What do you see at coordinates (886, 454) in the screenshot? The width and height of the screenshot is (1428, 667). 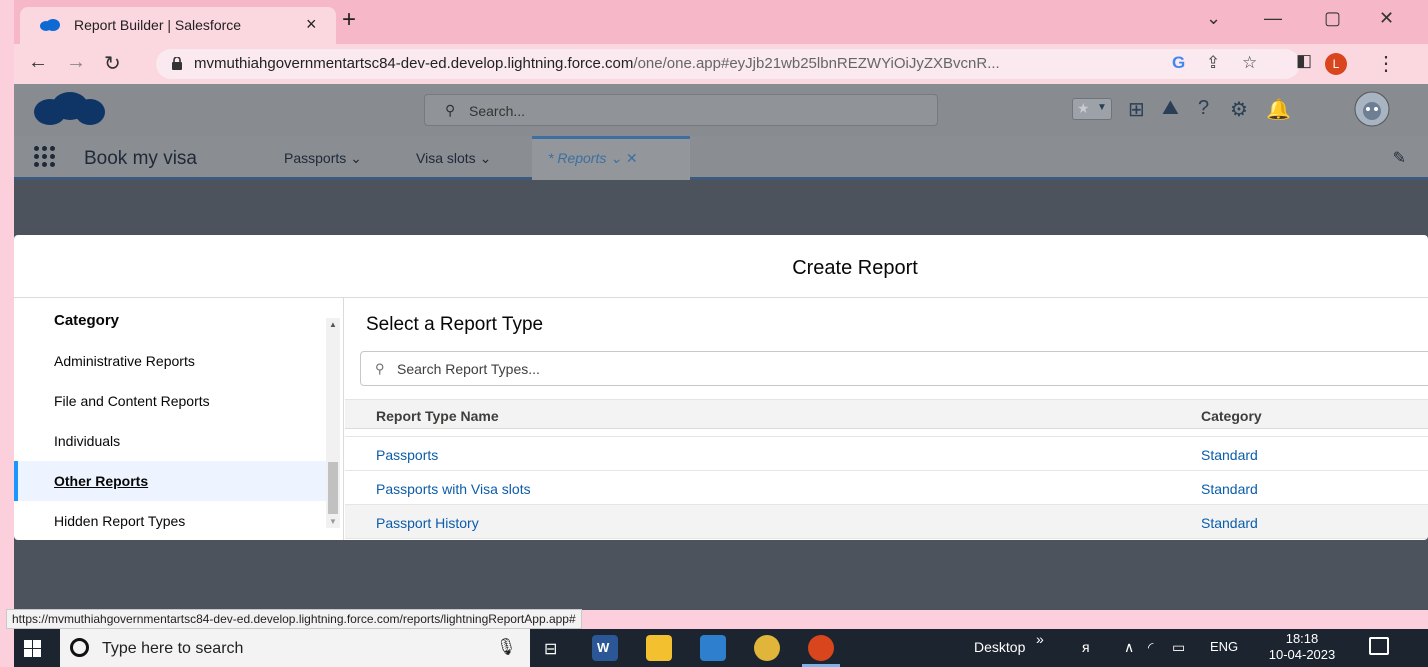 I see `table-row: Passports Standard` at bounding box center [886, 454].